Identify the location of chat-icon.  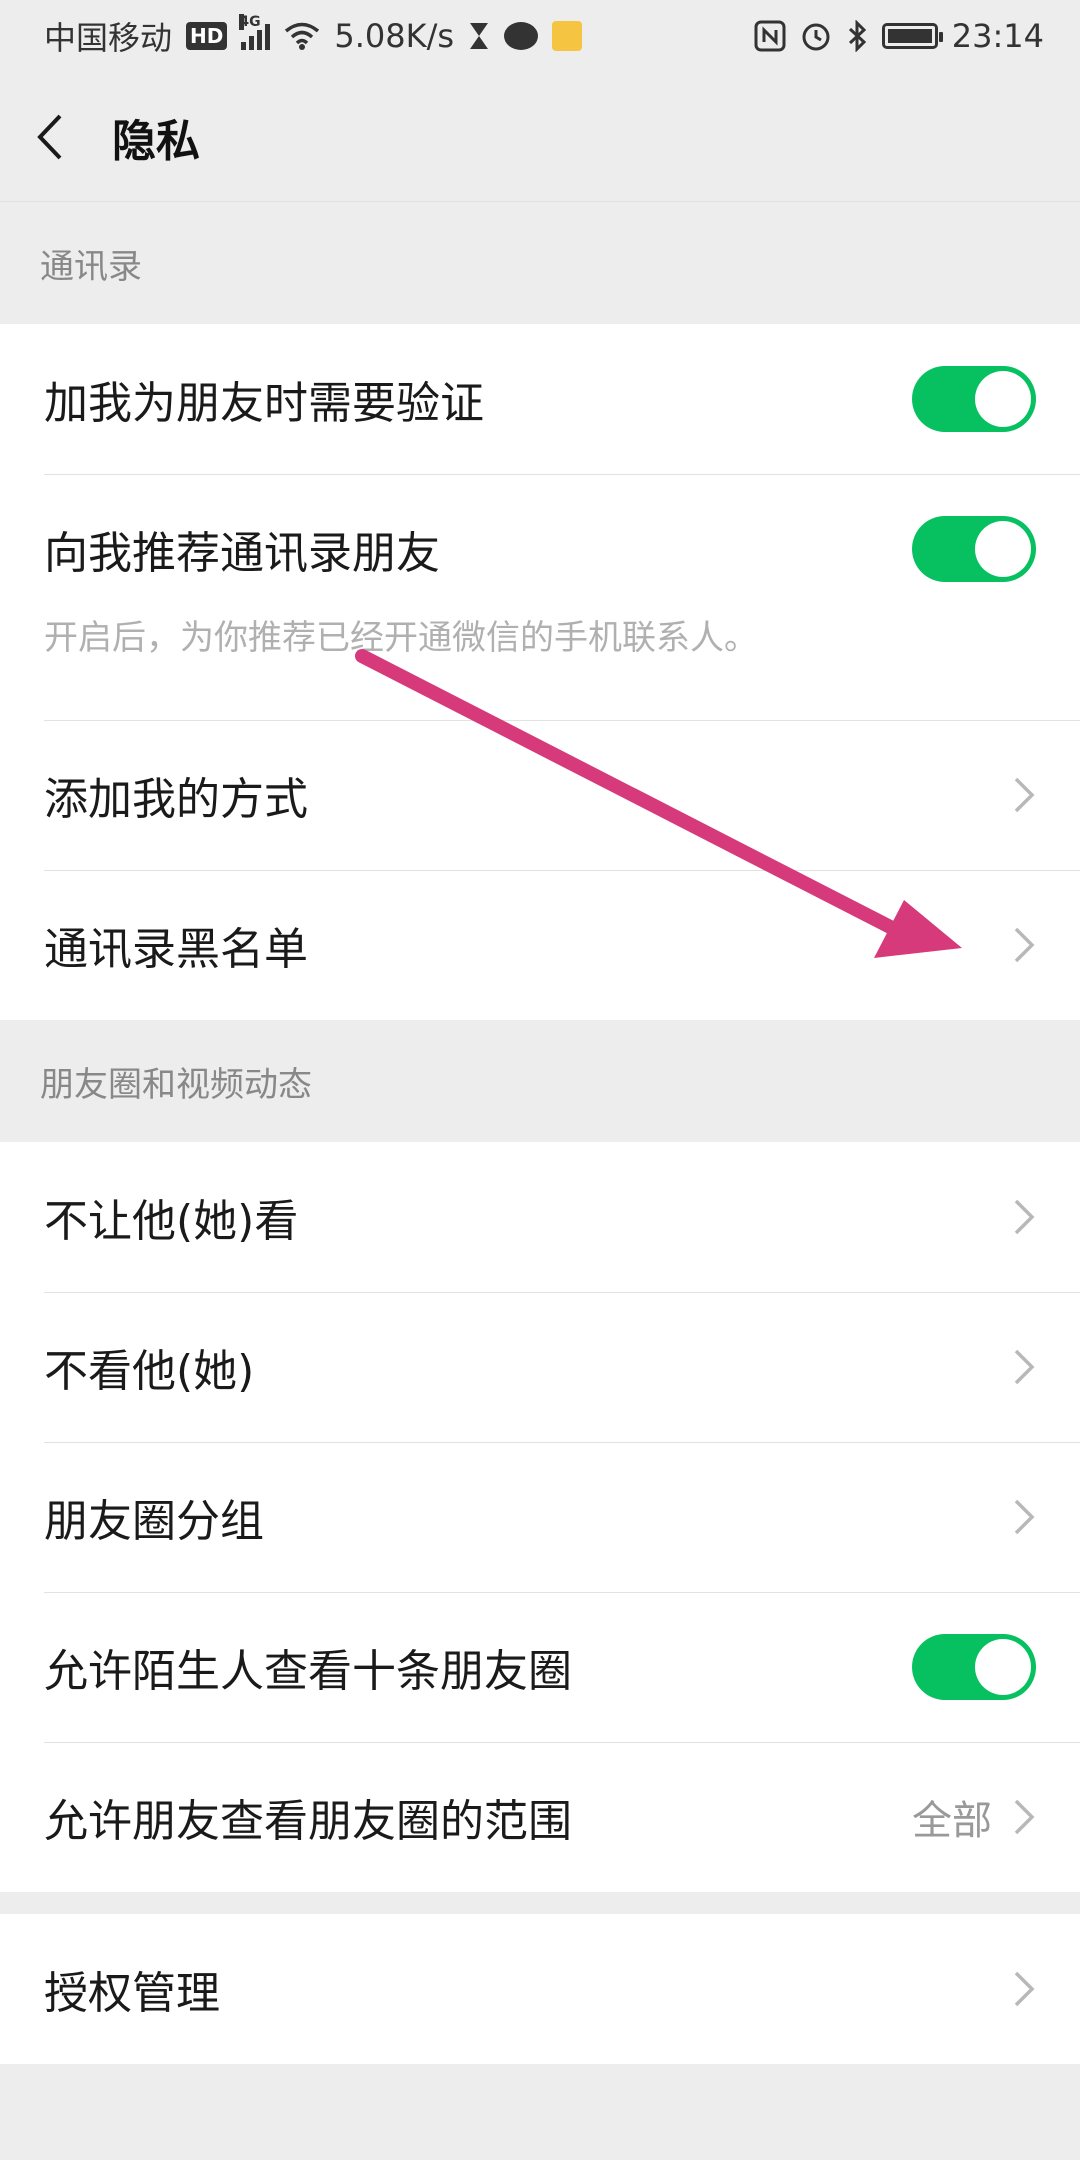
(521, 36).